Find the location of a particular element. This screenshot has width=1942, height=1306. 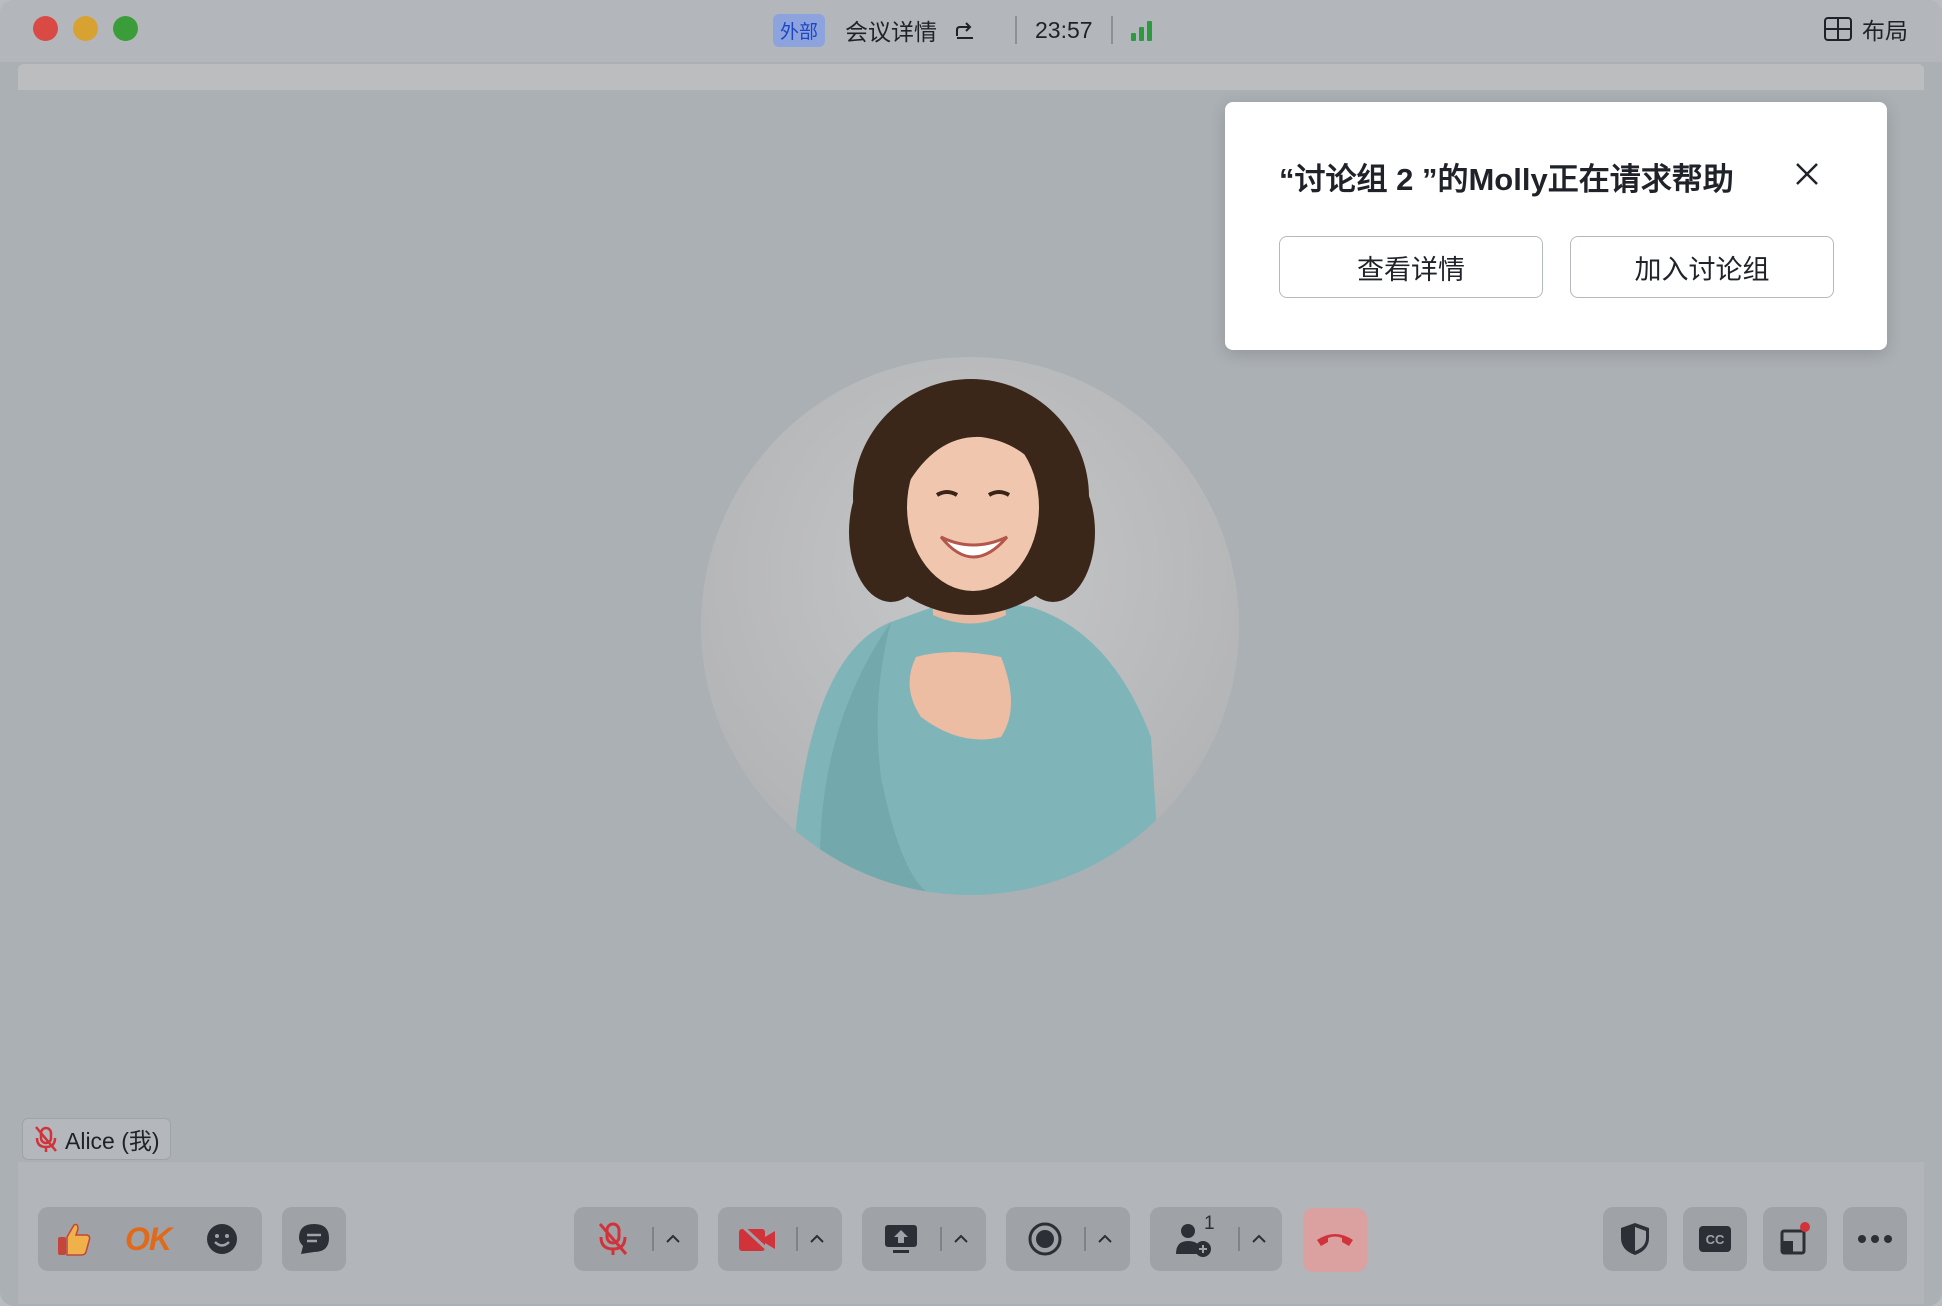

svg-text: CC is located at coordinates (1715, 1239).